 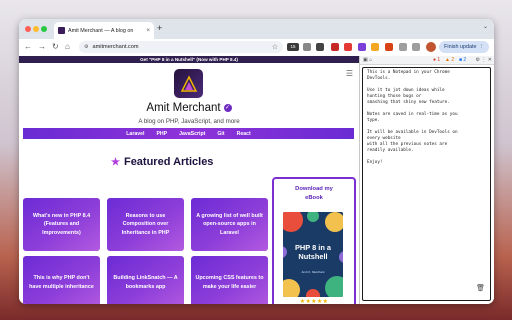 I want to click on book-title: PHP 8 in a Nutshell, so click(x=312, y=252).